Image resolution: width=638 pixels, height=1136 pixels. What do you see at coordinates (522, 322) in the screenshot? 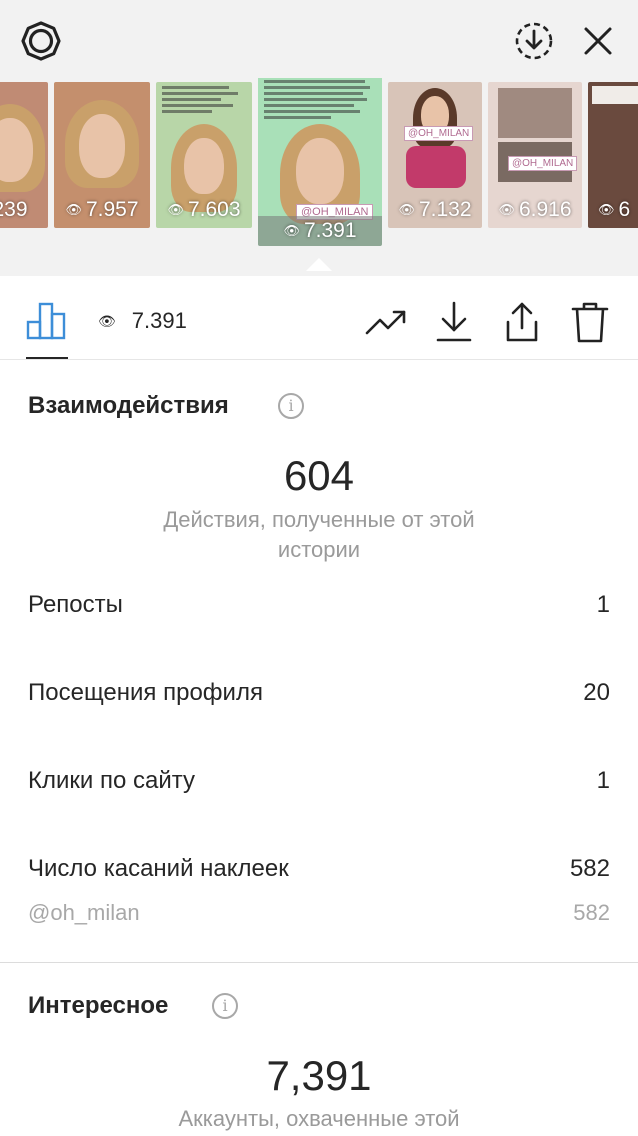
I see `share-icon` at bounding box center [522, 322].